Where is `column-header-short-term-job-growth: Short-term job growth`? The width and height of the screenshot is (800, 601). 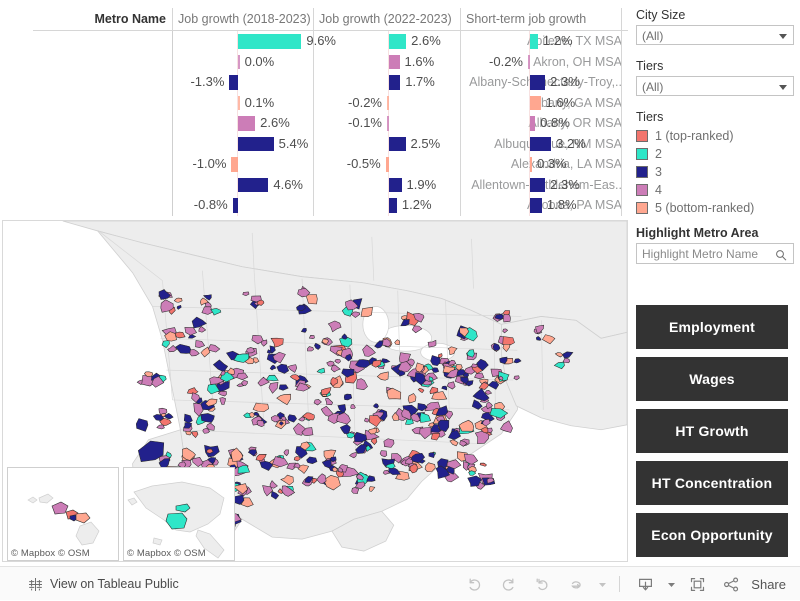
column-header-short-term-job-growth: Short-term job growth is located at coordinates (541, 19).